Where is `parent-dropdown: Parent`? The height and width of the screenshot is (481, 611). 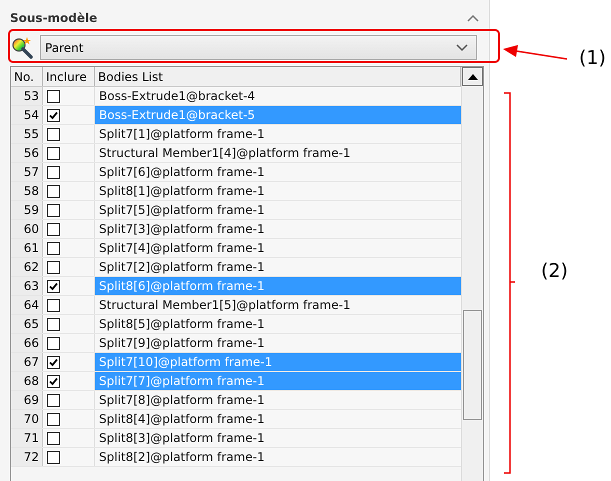
parent-dropdown: Parent is located at coordinates (258, 47).